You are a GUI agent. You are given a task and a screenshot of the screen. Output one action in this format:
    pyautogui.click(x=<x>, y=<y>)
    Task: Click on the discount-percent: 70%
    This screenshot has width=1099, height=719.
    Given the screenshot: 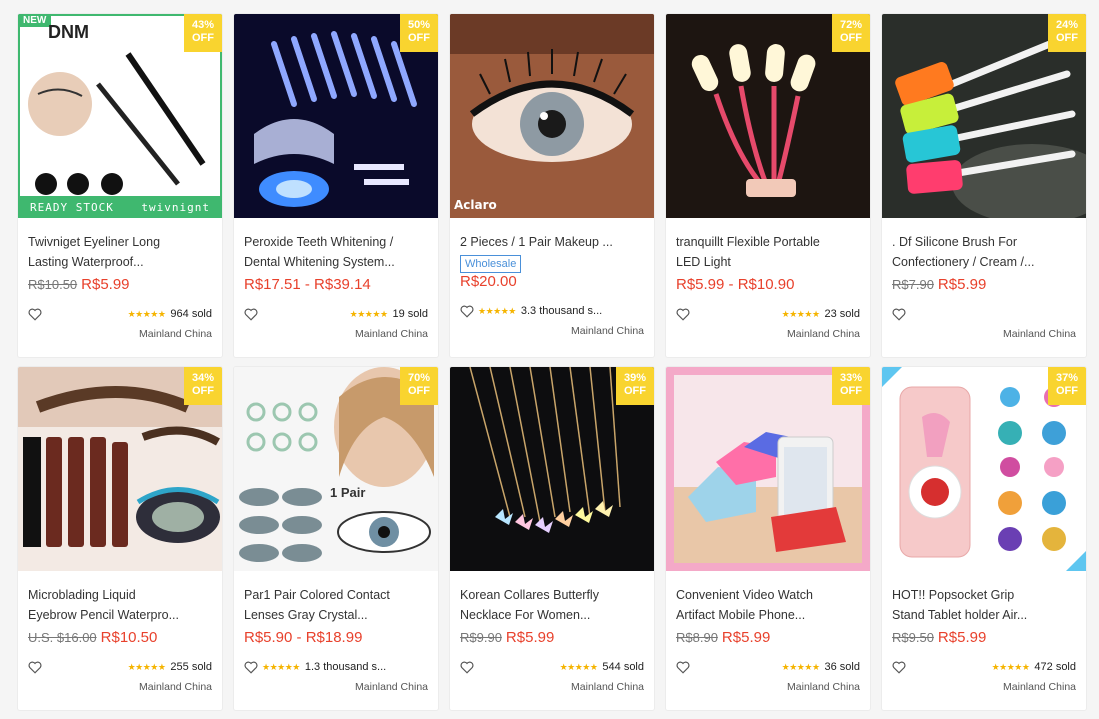 What is the action you would take?
    pyautogui.click(x=419, y=378)
    